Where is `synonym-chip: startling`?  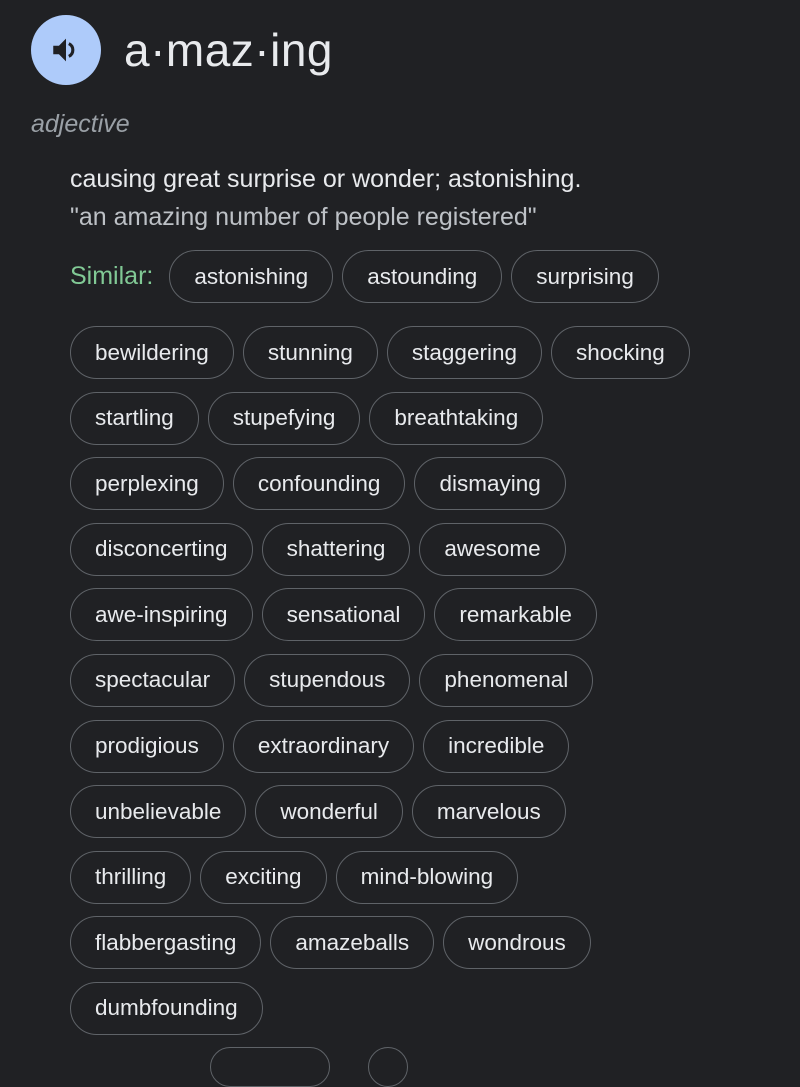
synonym-chip: startling is located at coordinates (134, 418).